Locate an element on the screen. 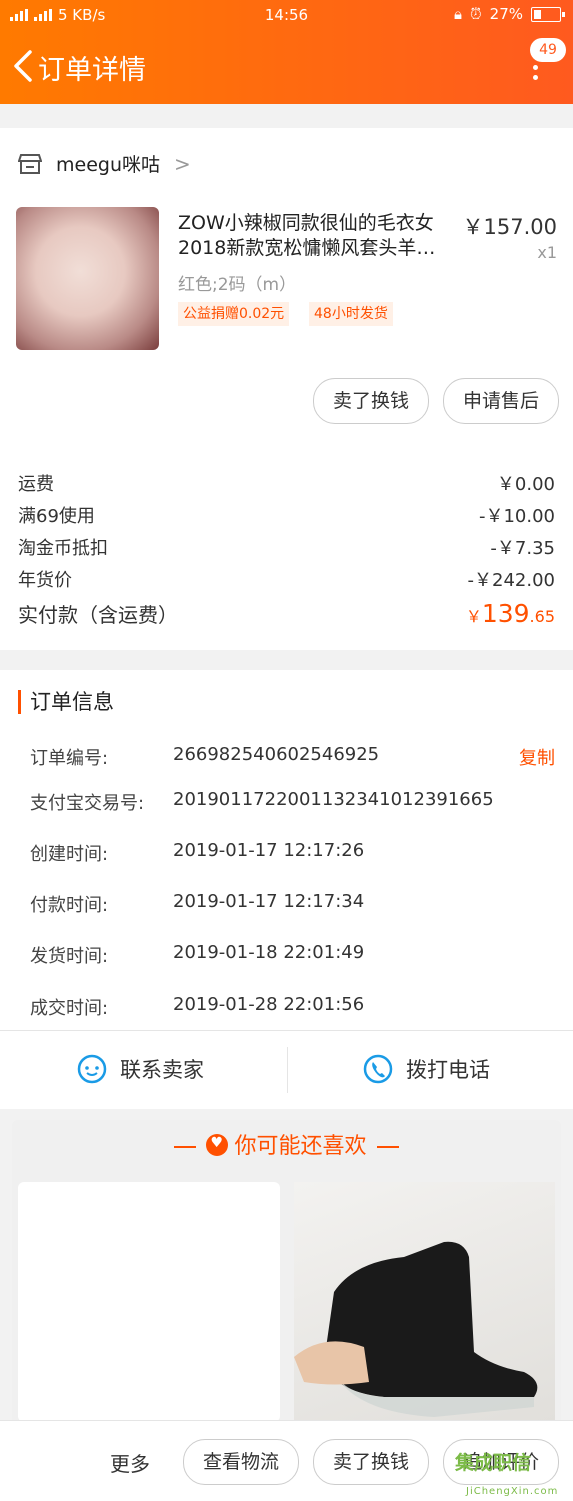 The image size is (573, 1501). phone-icon is located at coordinates (378, 1069).